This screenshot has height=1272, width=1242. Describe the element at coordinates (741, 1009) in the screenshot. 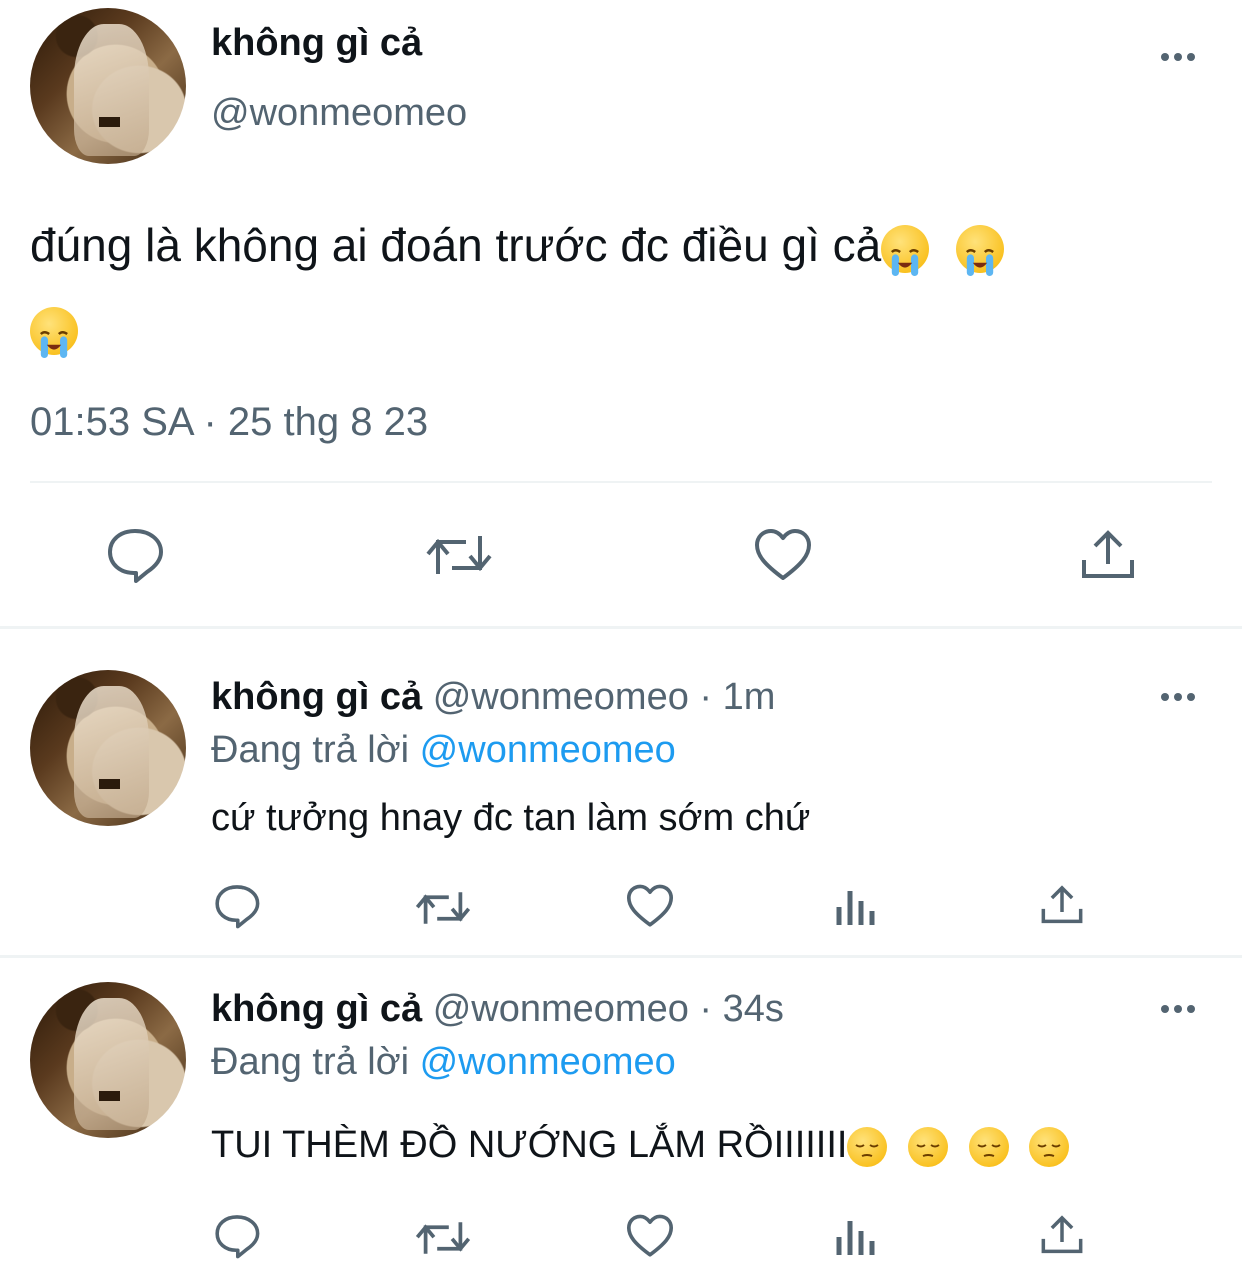

I see `reply-time: · 34s` at that location.